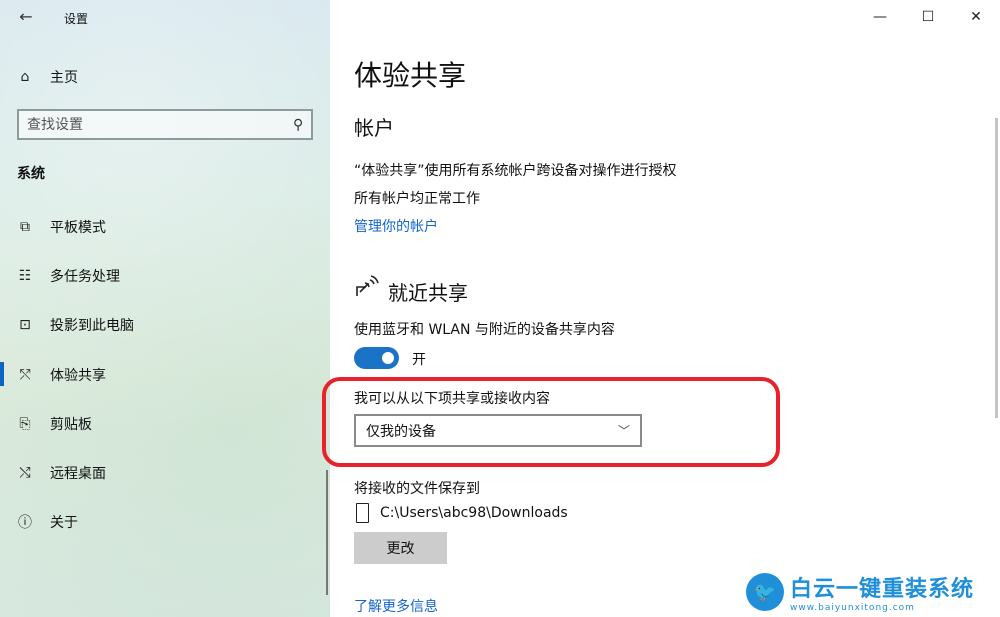  Describe the element at coordinates (26, 17) in the screenshot. I see `back-arrow-icon: ←` at that location.